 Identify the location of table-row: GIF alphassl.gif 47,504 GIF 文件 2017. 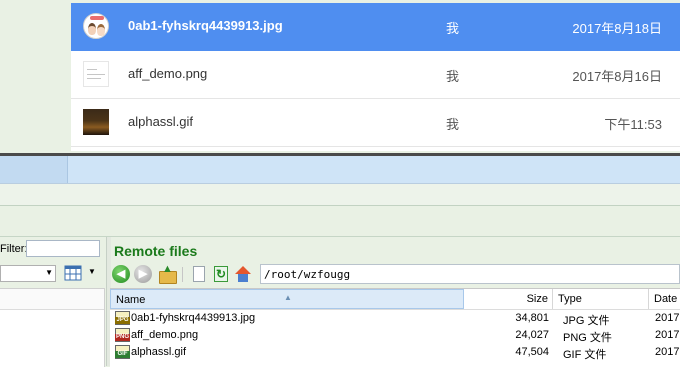
(395, 352).